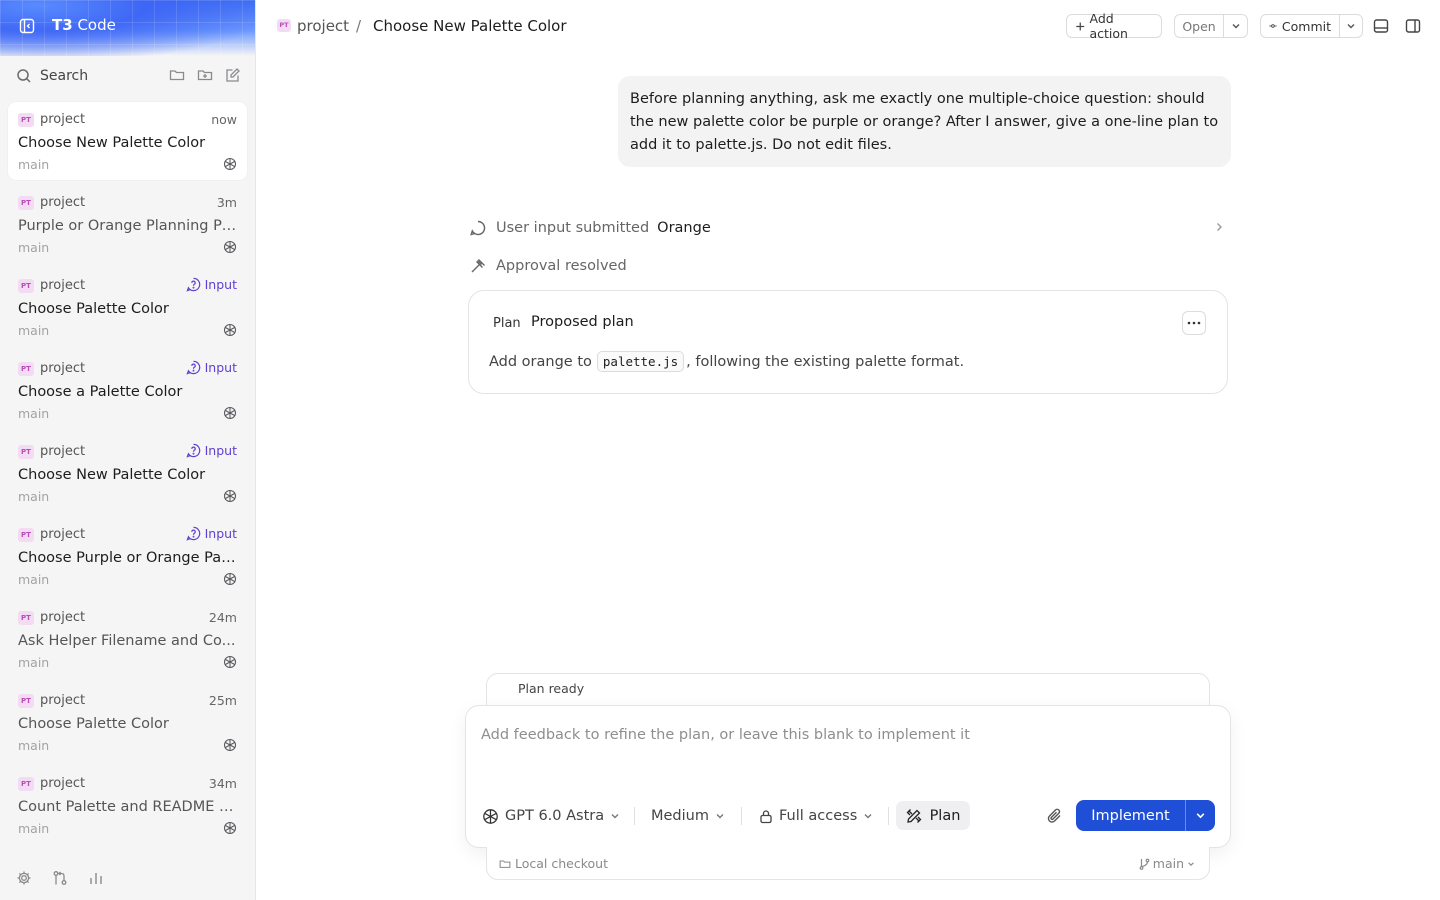 Image resolution: width=1440 pixels, height=900 pixels. What do you see at coordinates (766, 816) in the screenshot?
I see `lock-icon` at bounding box center [766, 816].